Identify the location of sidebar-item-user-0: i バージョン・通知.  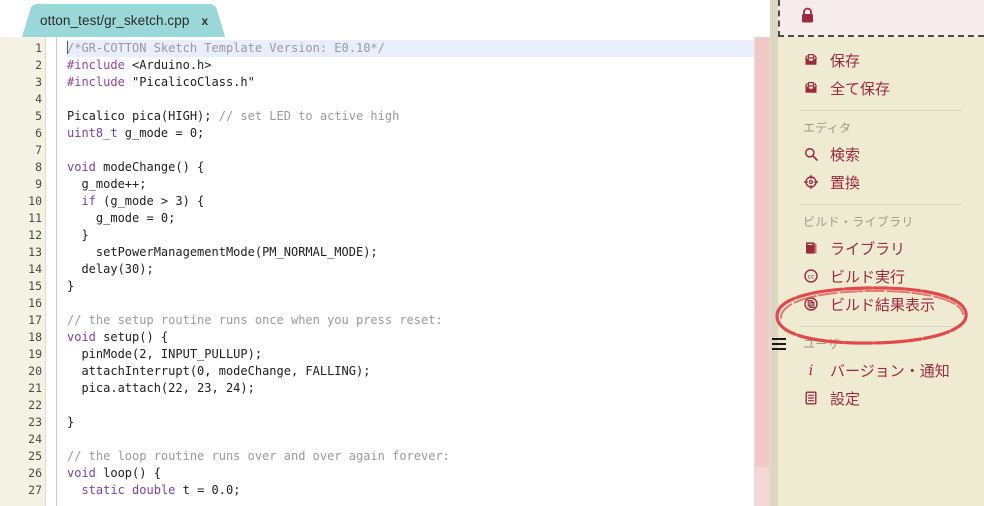
(881, 370).